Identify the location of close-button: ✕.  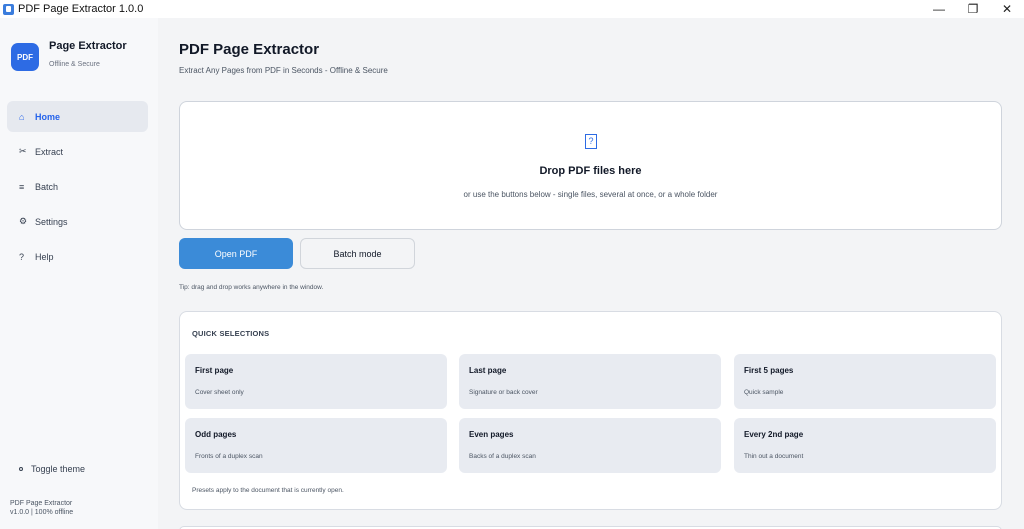
(1007, 9).